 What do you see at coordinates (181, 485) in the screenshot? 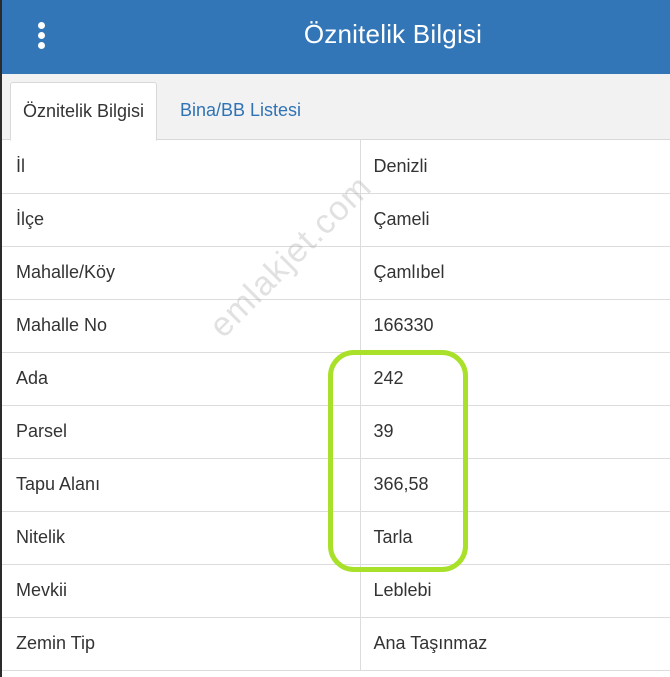
I see `attribute-key: Tapu Alanı` at bounding box center [181, 485].